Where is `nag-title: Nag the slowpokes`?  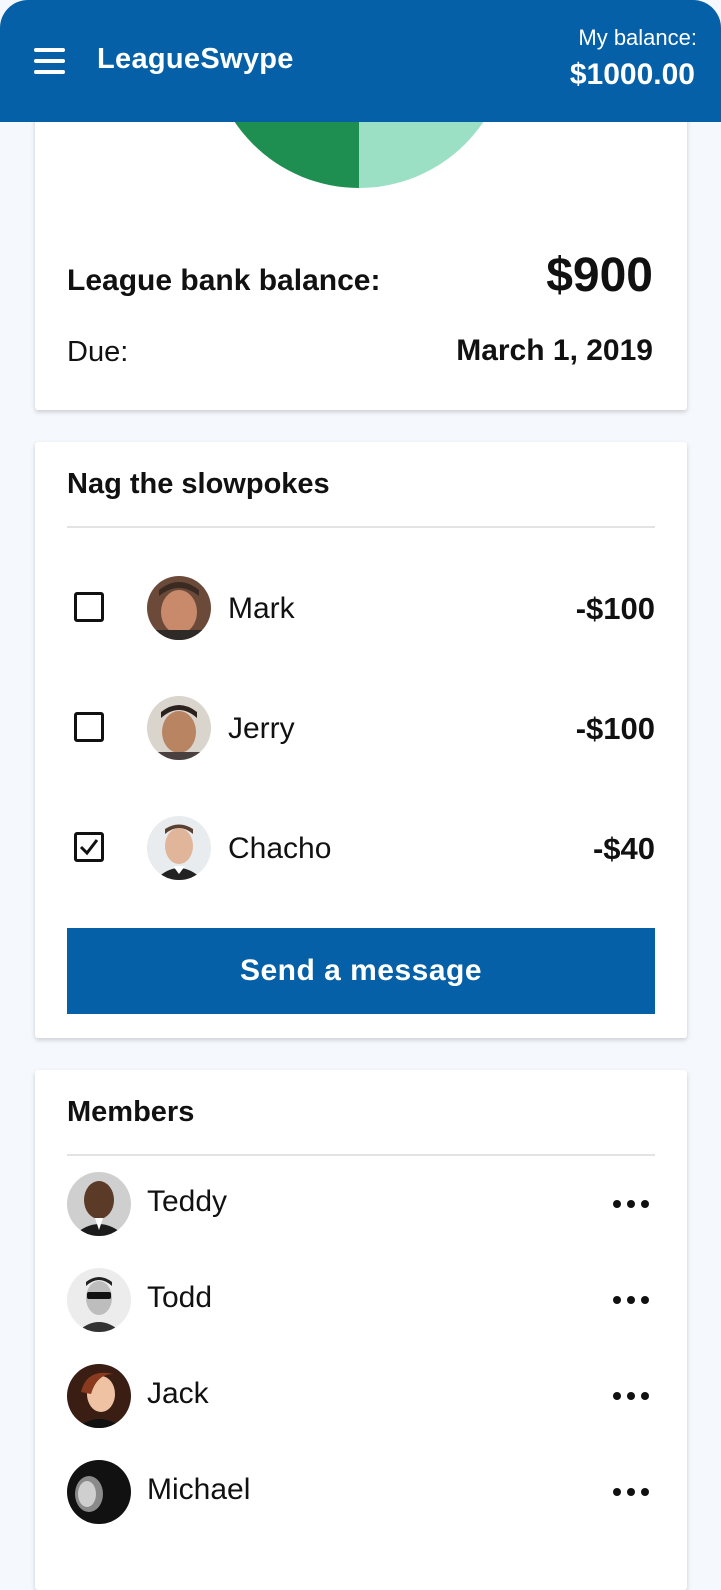
nag-title: Nag the slowpokes is located at coordinates (198, 484).